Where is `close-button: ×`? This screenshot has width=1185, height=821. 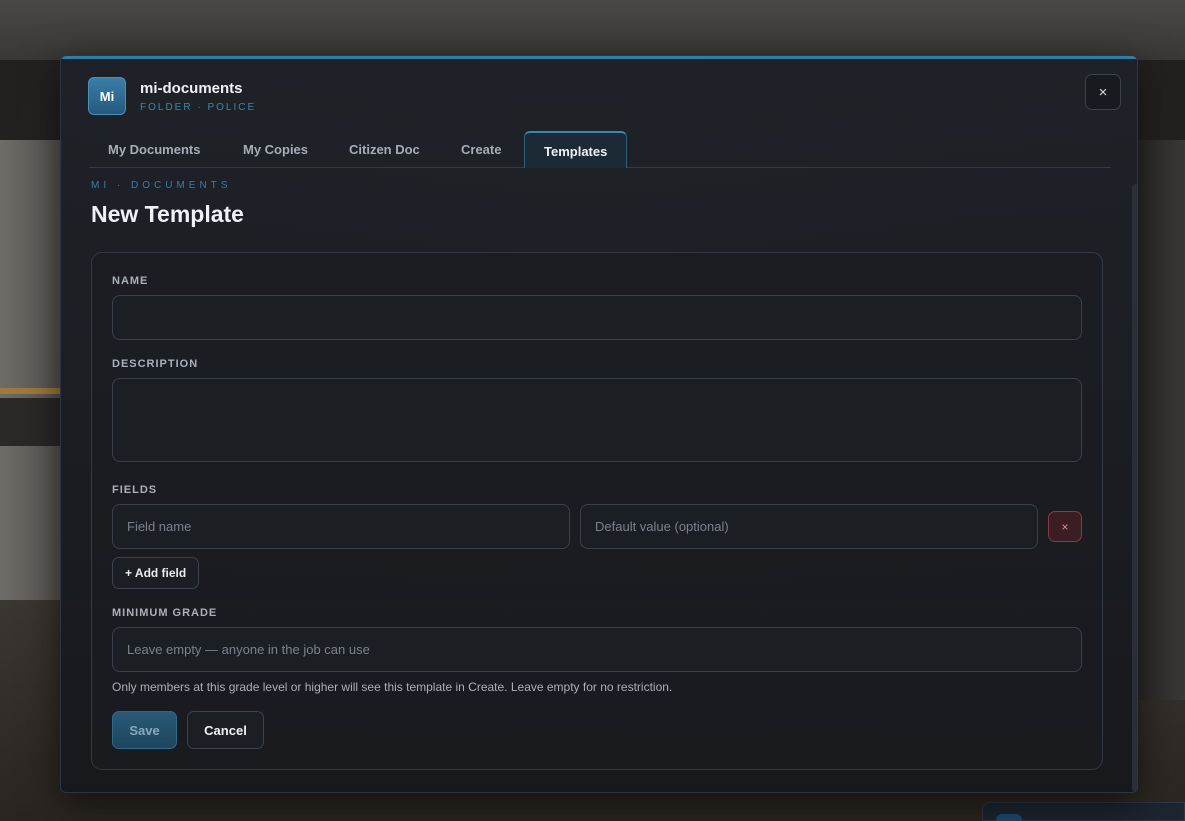
close-button: × is located at coordinates (1103, 92).